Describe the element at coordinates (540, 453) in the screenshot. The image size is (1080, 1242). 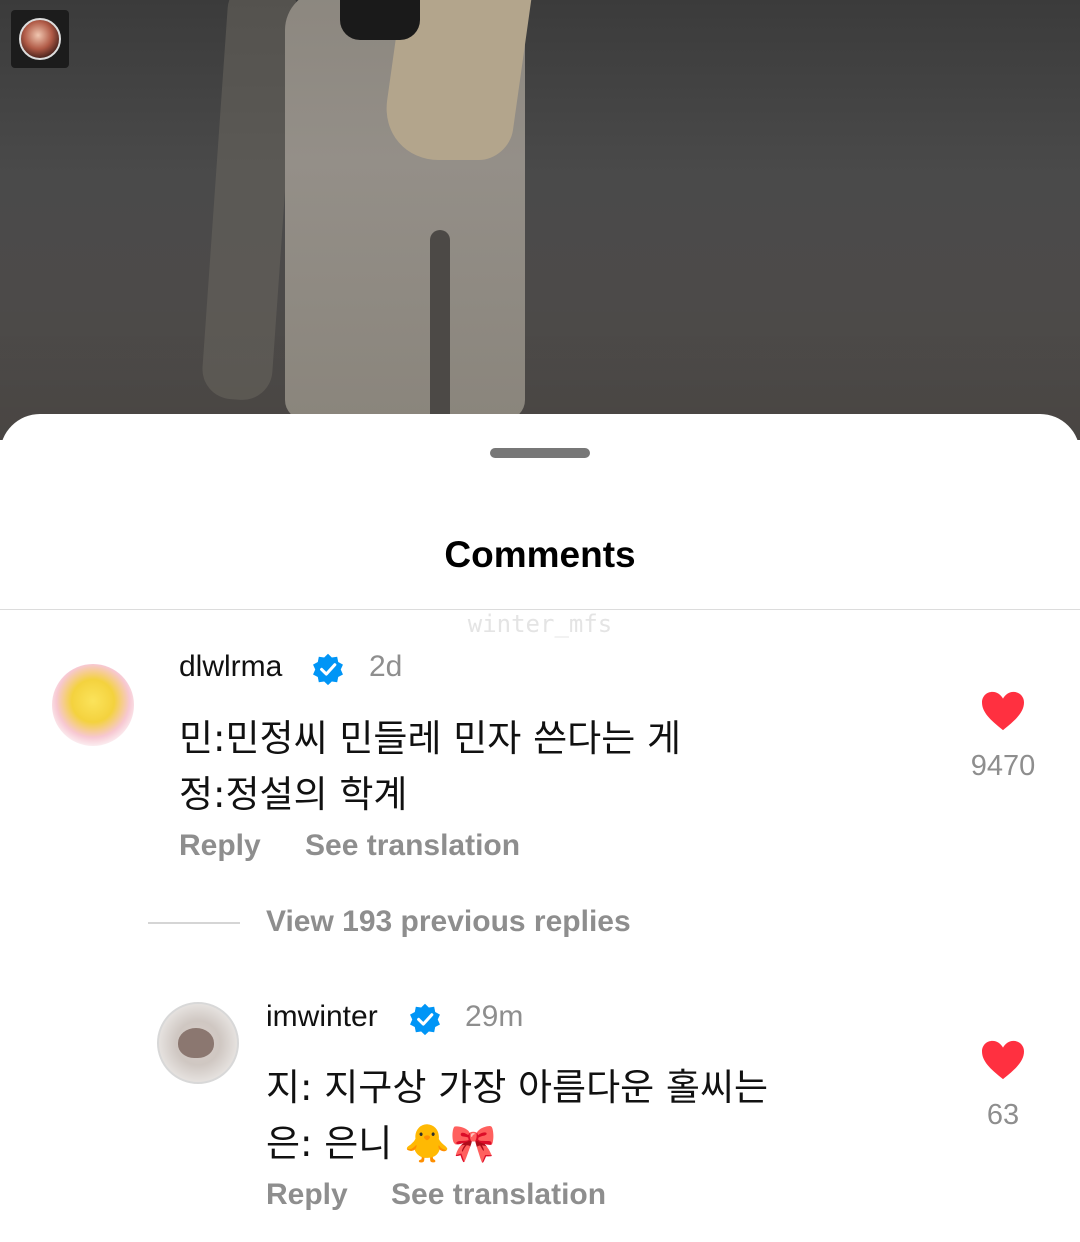
I see `sheet-drag-handle` at that location.